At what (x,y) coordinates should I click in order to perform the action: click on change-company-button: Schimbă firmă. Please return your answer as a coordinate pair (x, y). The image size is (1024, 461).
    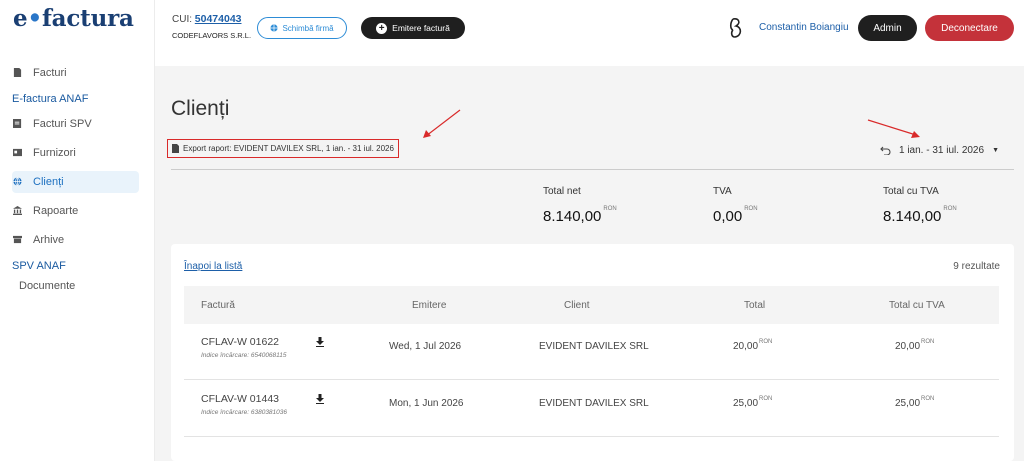
    Looking at the image, I should click on (302, 28).